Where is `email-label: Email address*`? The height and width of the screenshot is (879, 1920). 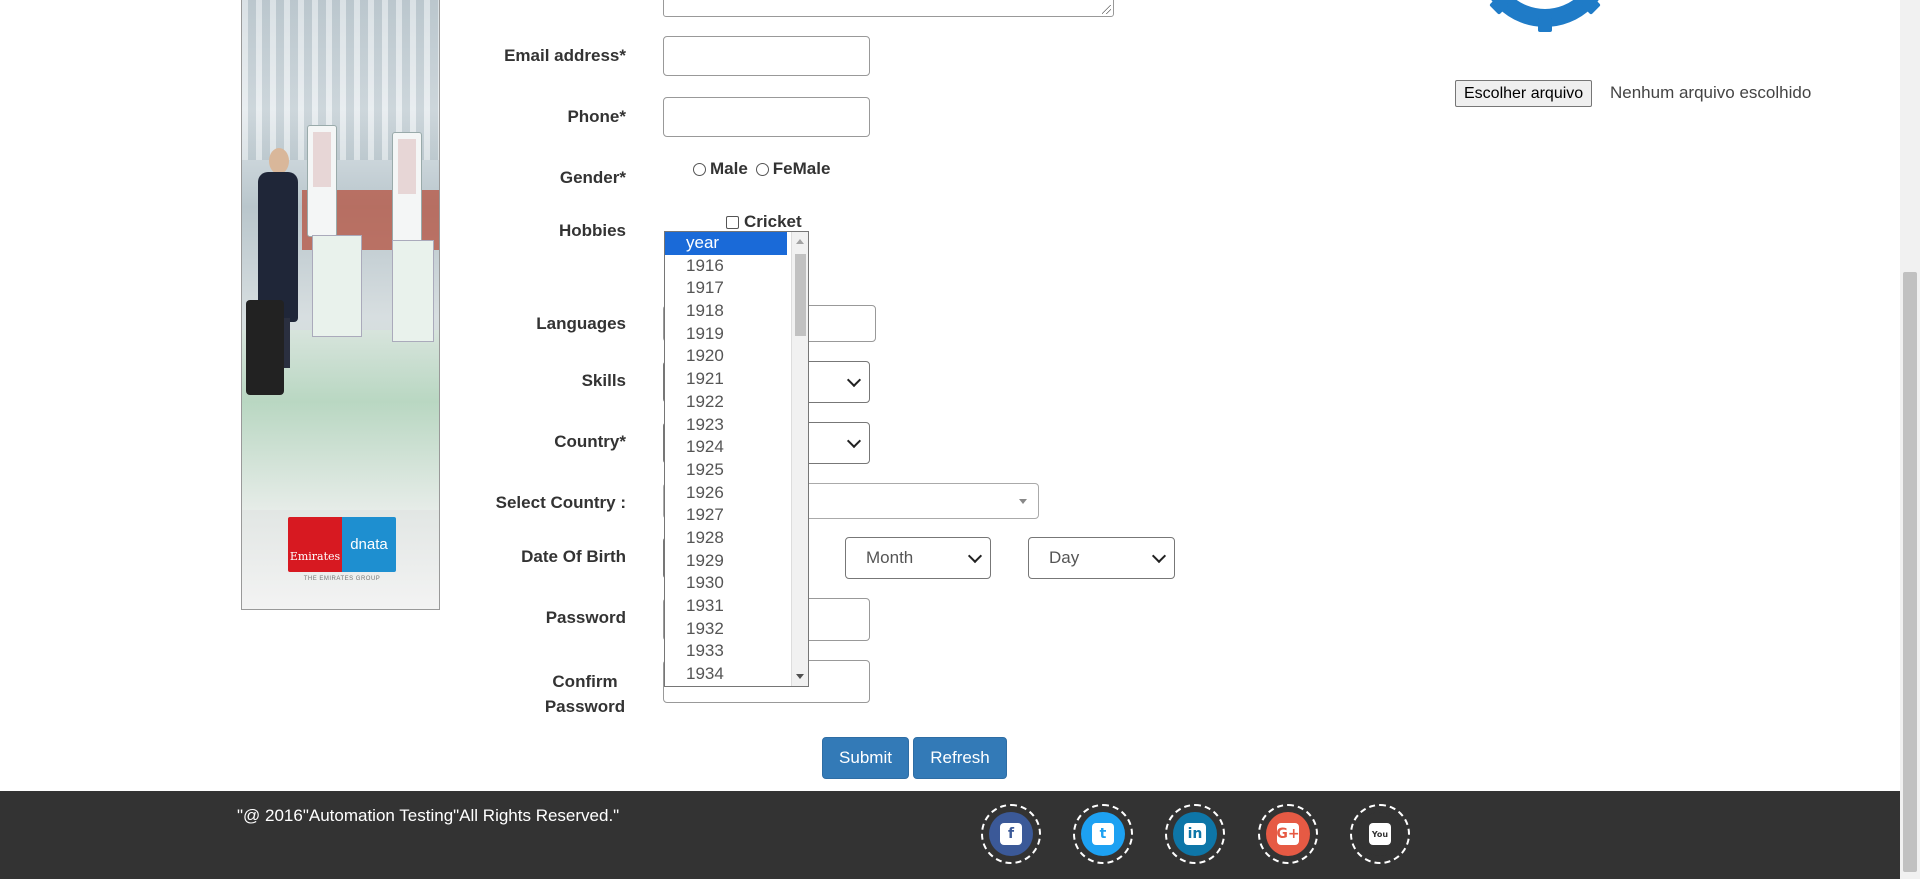 email-label: Email address* is located at coordinates (565, 55).